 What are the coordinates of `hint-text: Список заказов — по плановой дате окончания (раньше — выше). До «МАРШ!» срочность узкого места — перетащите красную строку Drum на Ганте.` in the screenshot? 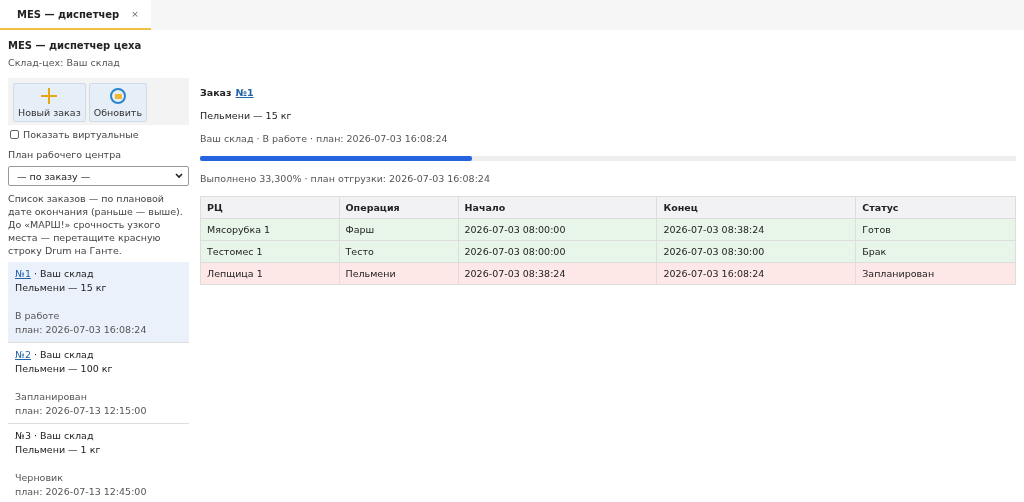 It's located at (96, 224).